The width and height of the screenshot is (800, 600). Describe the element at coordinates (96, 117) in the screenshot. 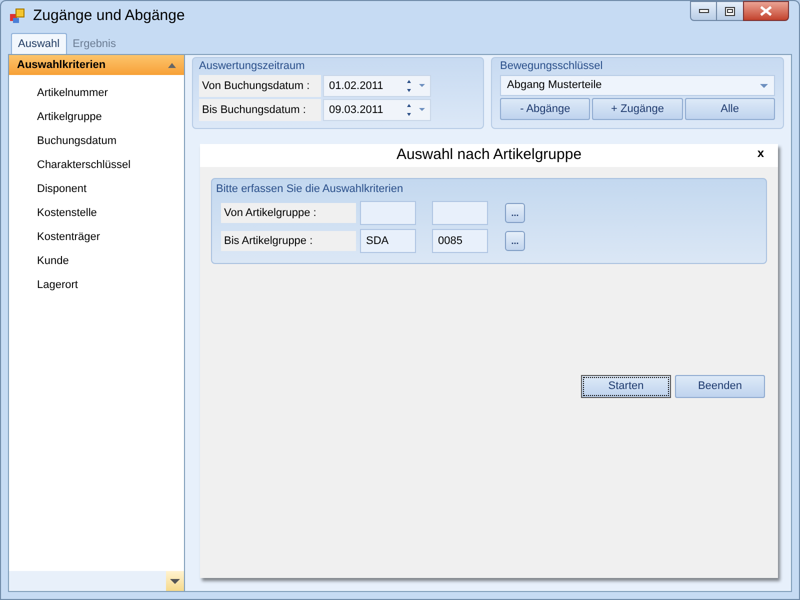

I see `sidebar-item: Artikelgruppe` at that location.